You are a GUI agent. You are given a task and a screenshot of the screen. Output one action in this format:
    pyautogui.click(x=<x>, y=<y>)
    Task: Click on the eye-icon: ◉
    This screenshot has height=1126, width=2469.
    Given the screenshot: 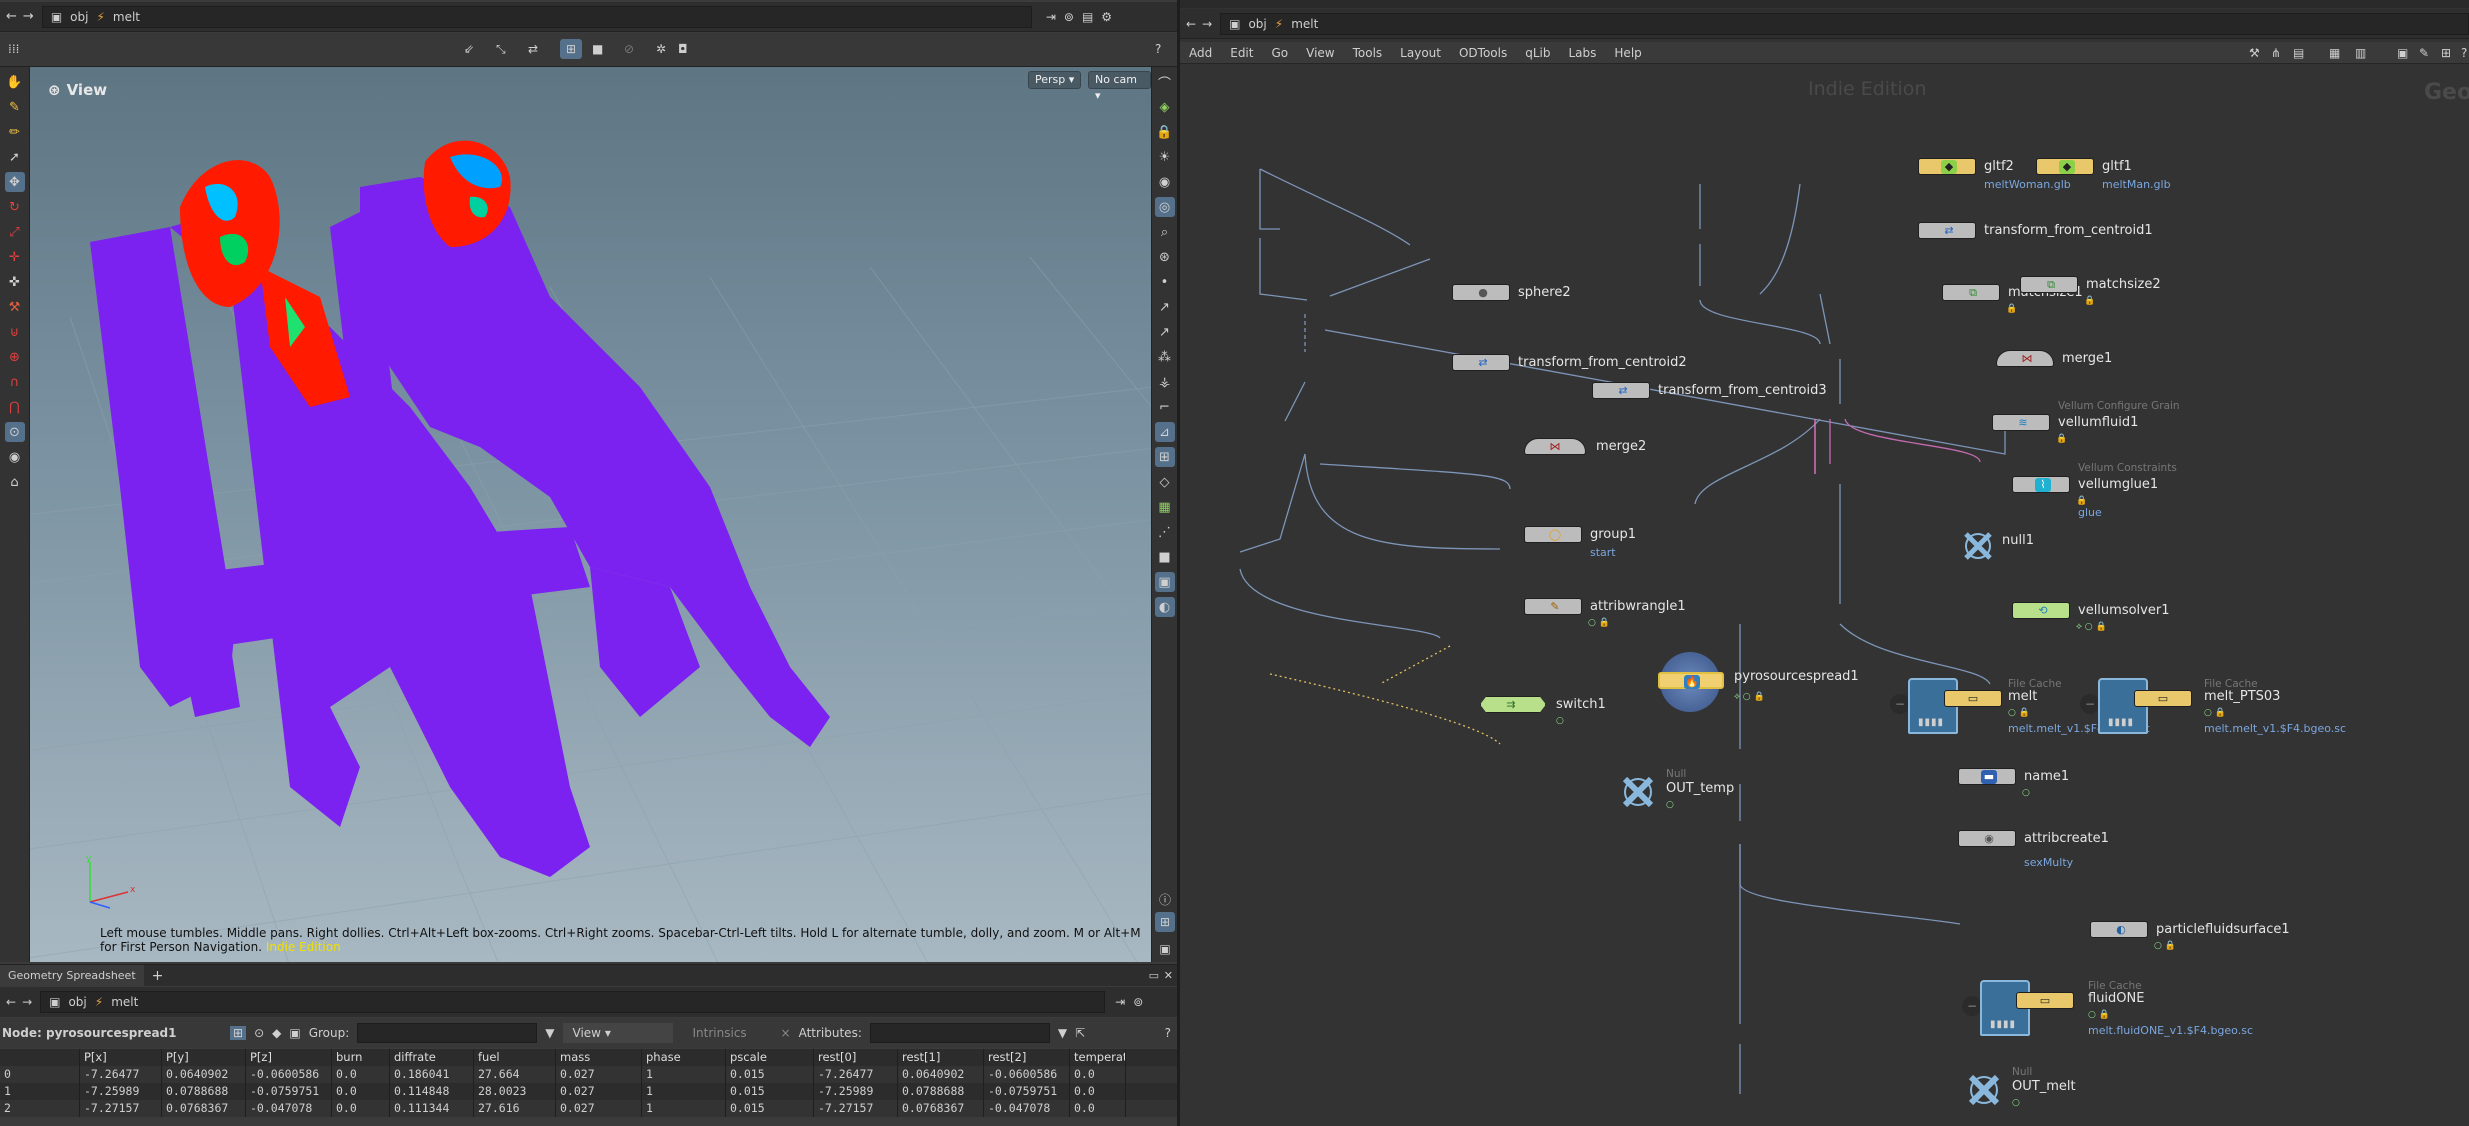 What is the action you would take?
    pyautogui.click(x=1165, y=182)
    